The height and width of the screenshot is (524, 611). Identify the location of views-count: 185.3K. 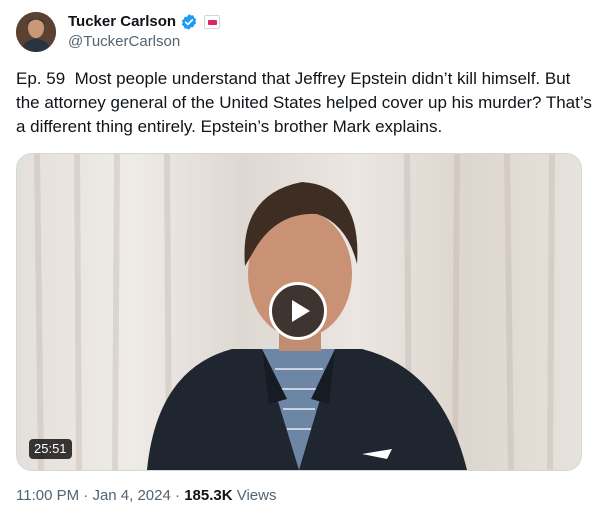
(208, 495).